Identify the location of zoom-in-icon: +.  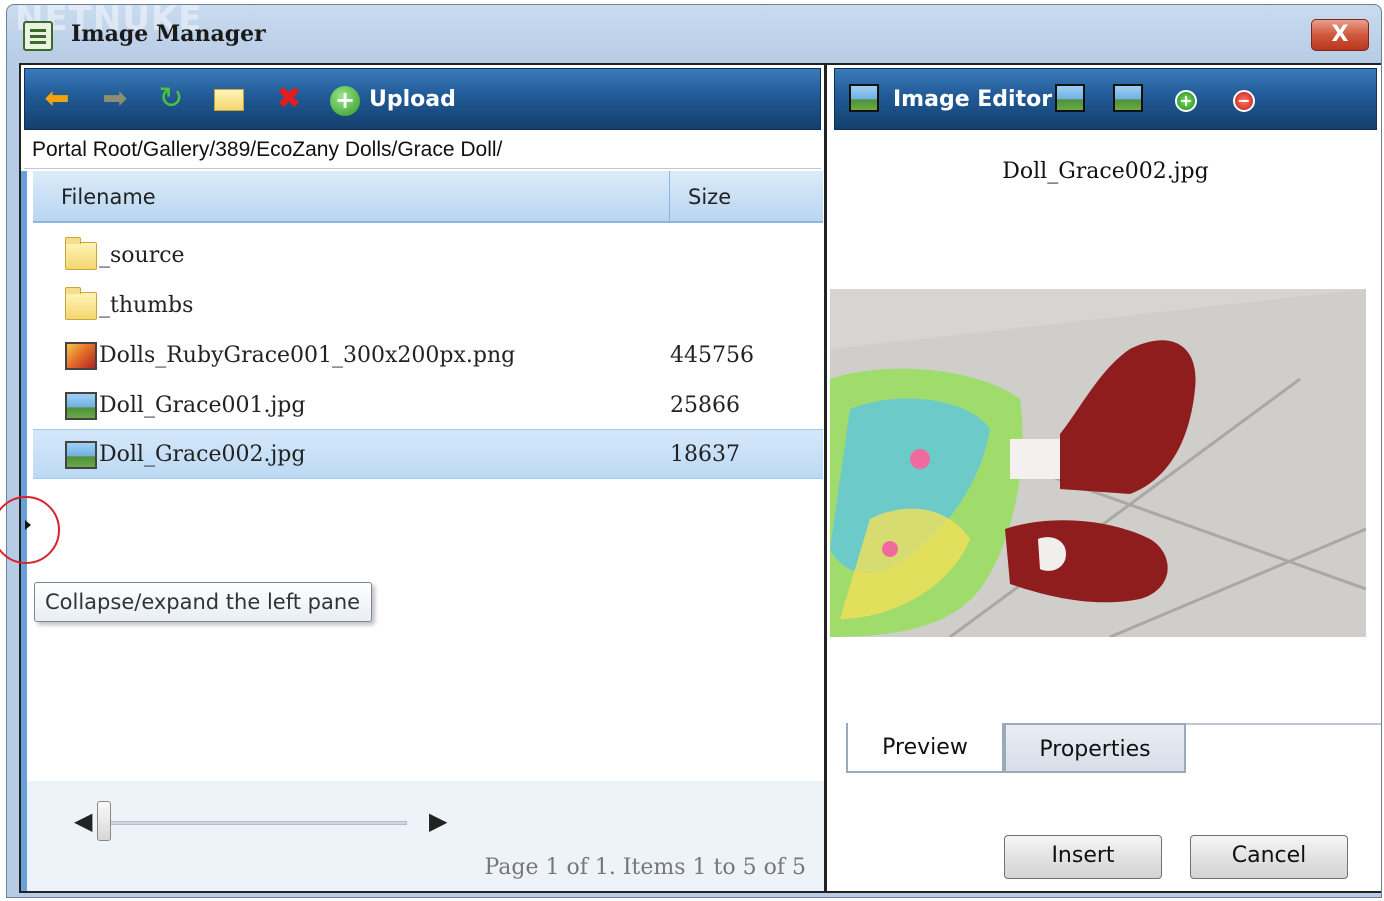
(1186, 98).